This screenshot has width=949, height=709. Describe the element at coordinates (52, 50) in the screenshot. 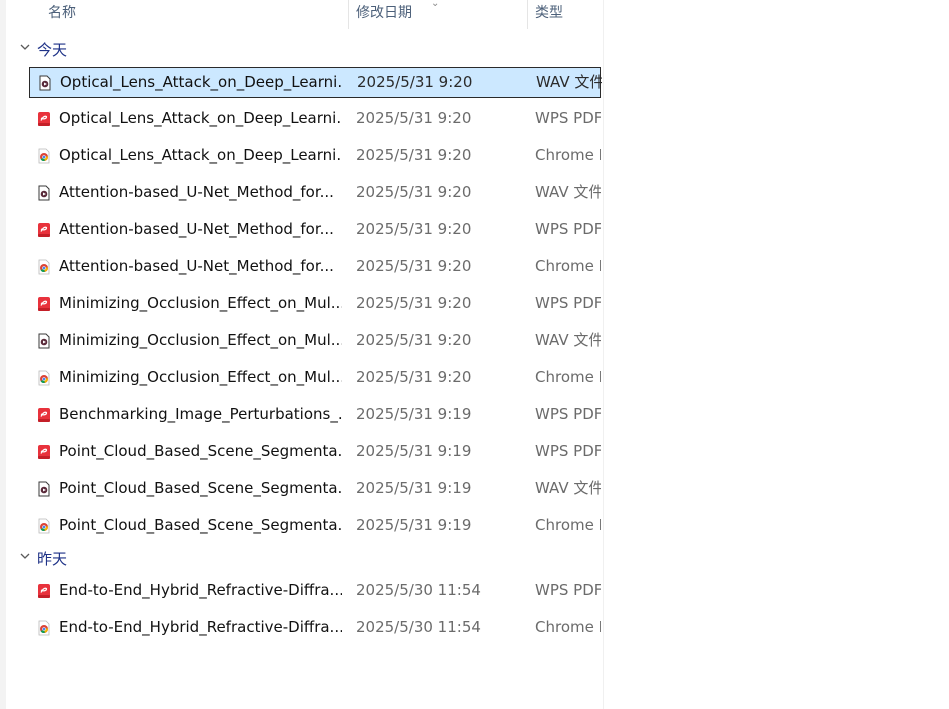

I see `group-label: 今天` at that location.